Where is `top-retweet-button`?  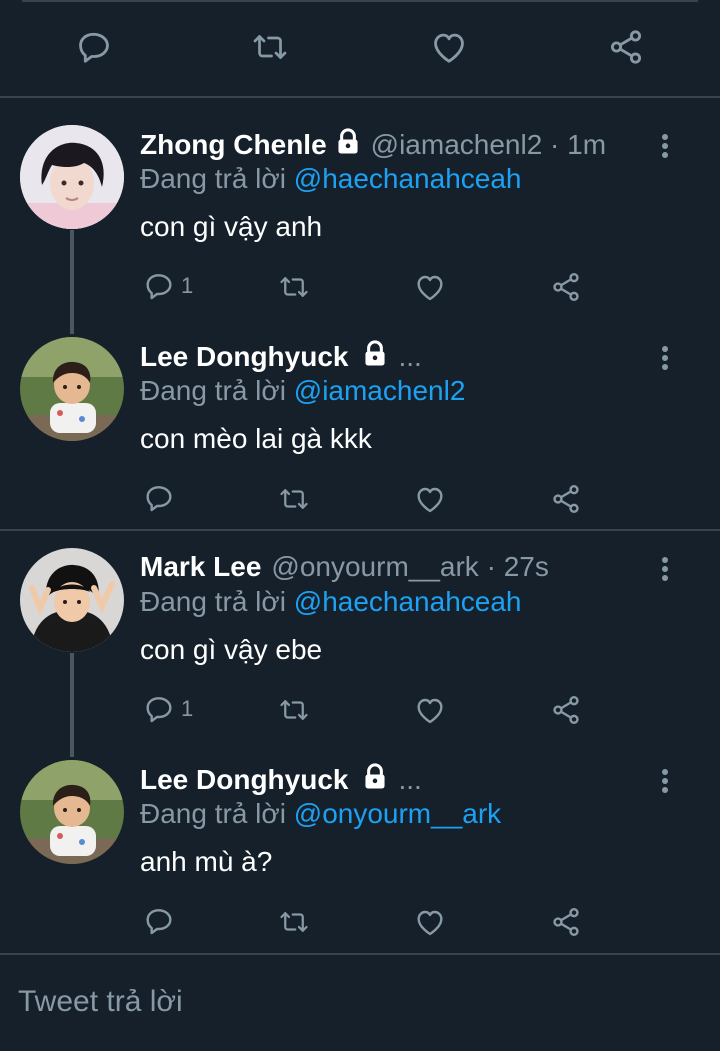
top-retweet-button is located at coordinates (270, 47).